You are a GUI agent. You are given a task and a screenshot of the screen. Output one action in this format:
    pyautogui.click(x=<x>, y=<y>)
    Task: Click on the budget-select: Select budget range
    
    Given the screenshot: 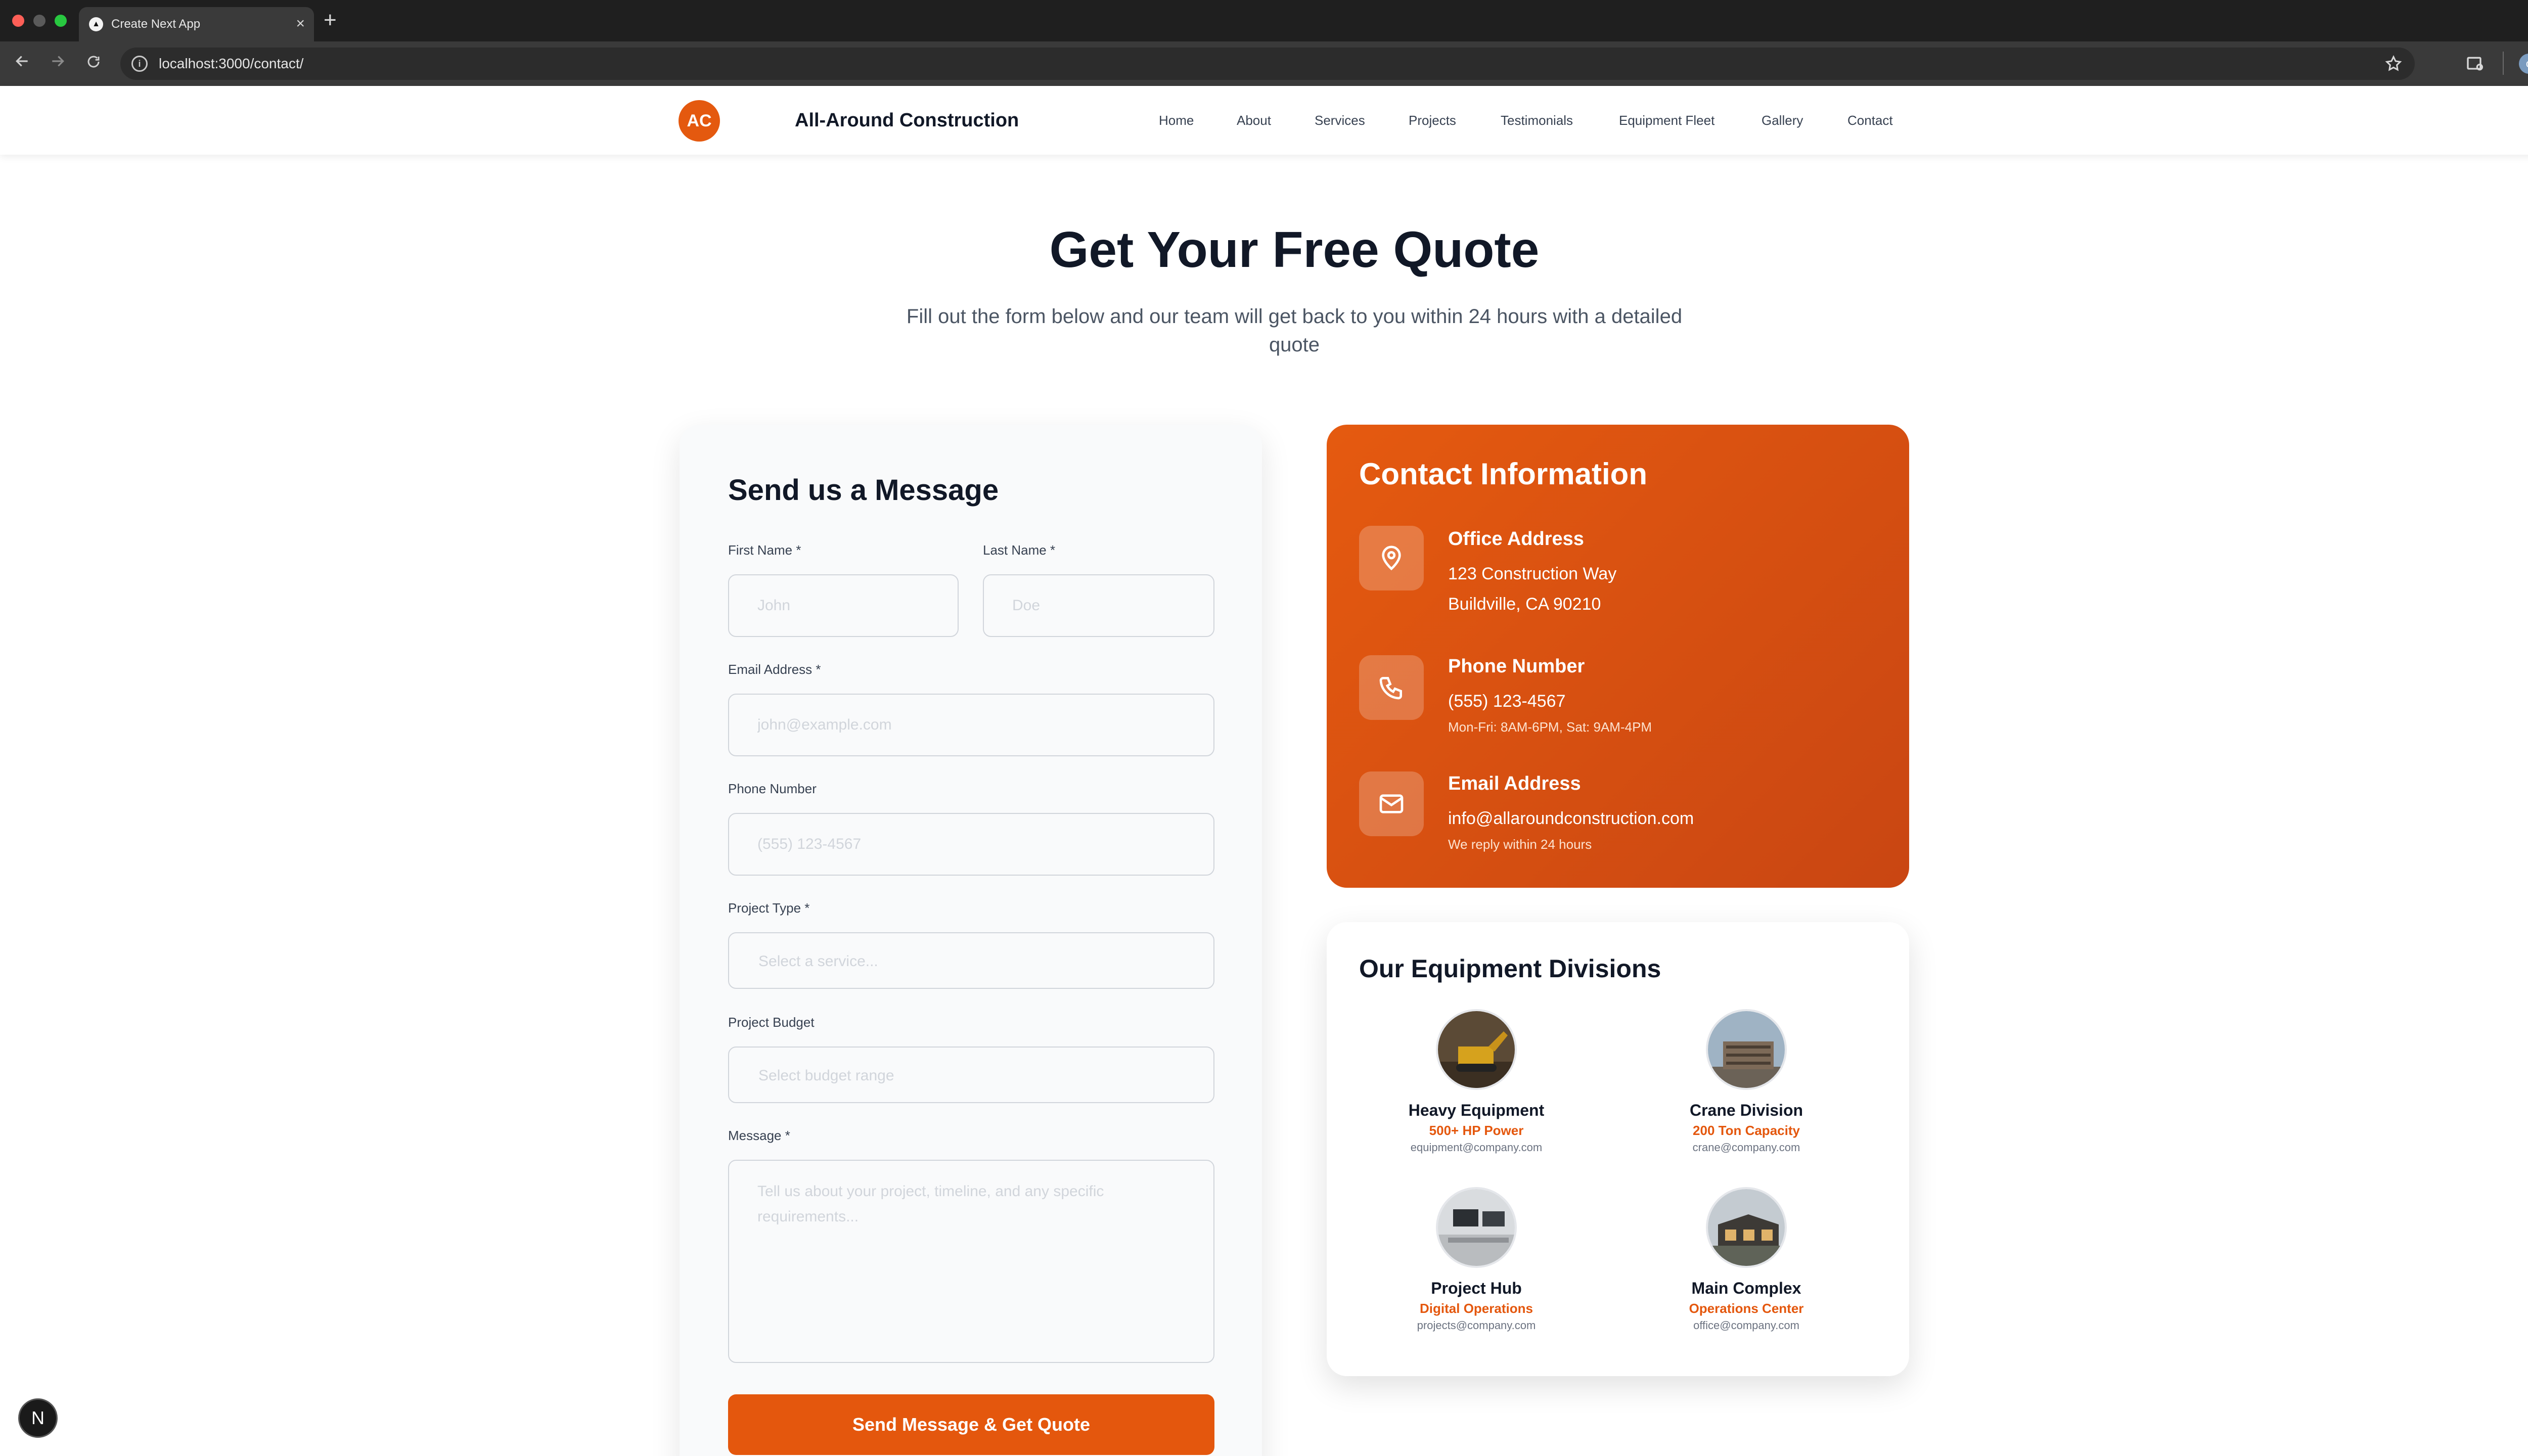 What is the action you would take?
    pyautogui.click(x=971, y=1074)
    